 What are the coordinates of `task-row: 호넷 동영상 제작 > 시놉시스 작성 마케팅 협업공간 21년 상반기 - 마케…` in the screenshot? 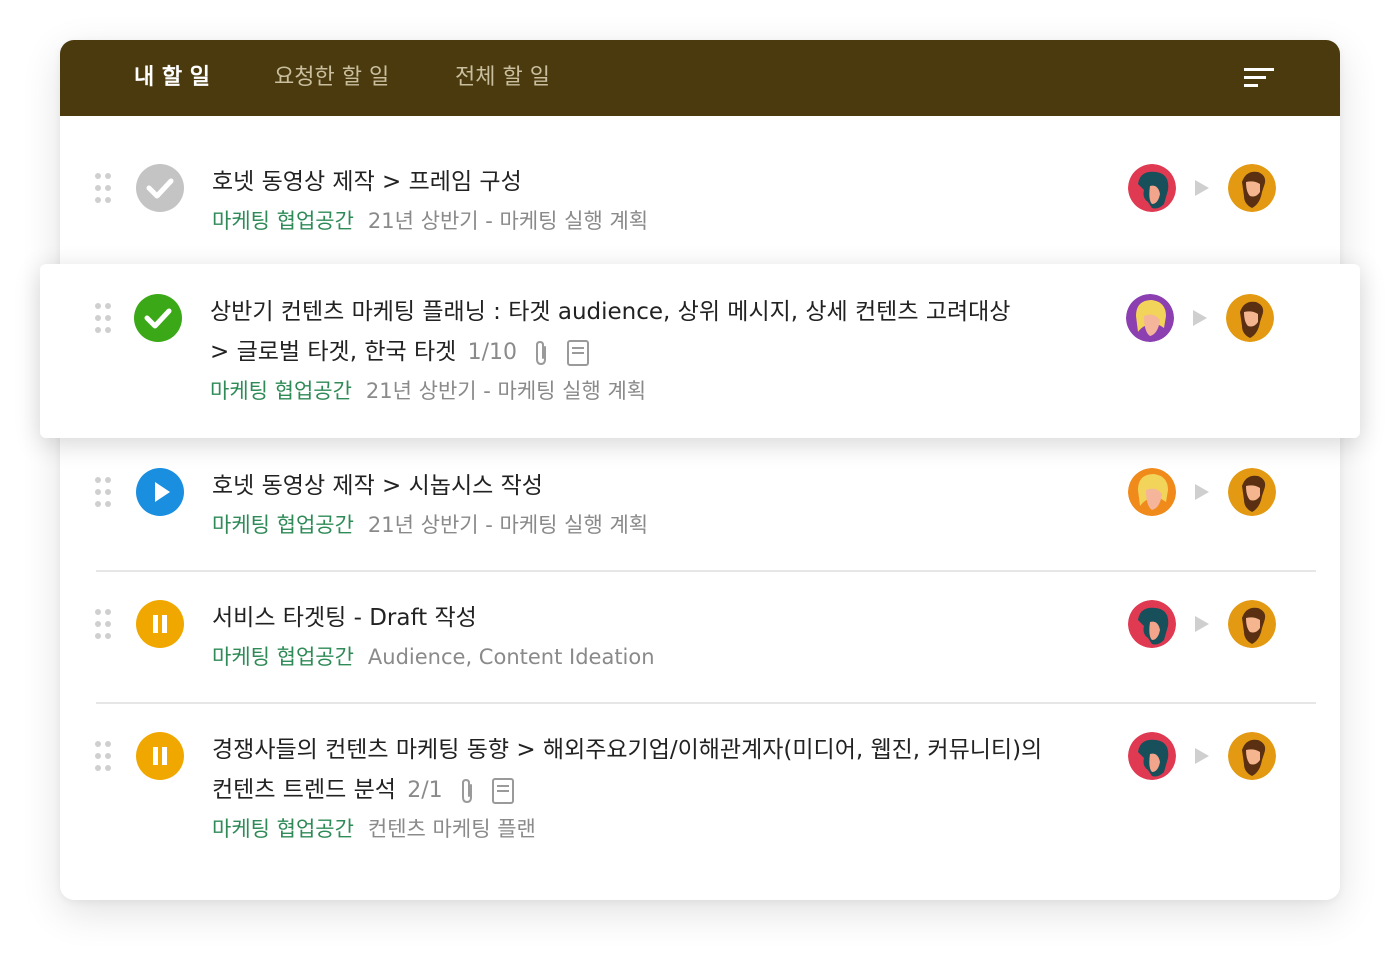 It's located at (700, 509).